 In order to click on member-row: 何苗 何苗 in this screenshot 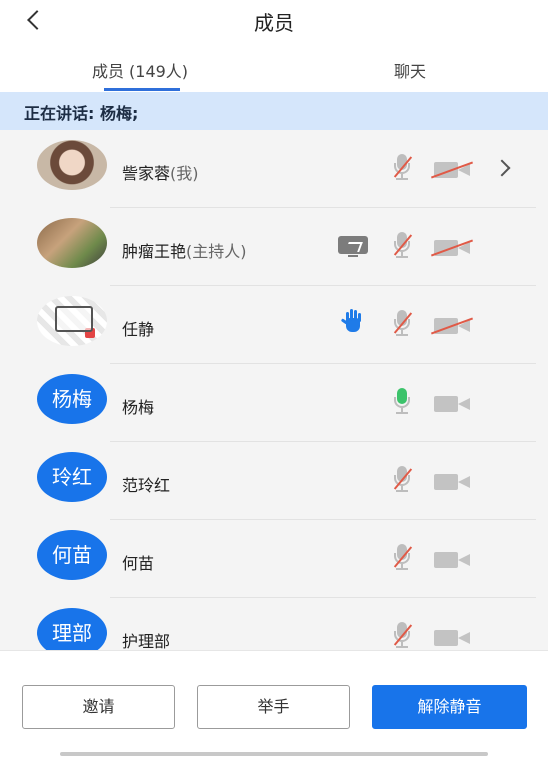, I will do `click(274, 559)`.